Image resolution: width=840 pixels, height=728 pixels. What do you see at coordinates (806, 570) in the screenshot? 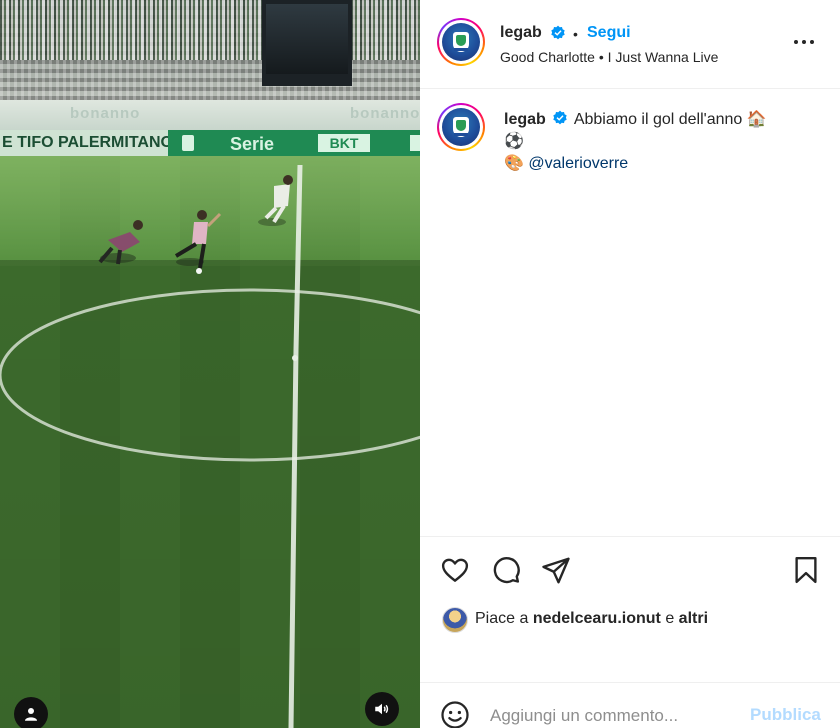
I see `bookmark-icon` at bounding box center [806, 570].